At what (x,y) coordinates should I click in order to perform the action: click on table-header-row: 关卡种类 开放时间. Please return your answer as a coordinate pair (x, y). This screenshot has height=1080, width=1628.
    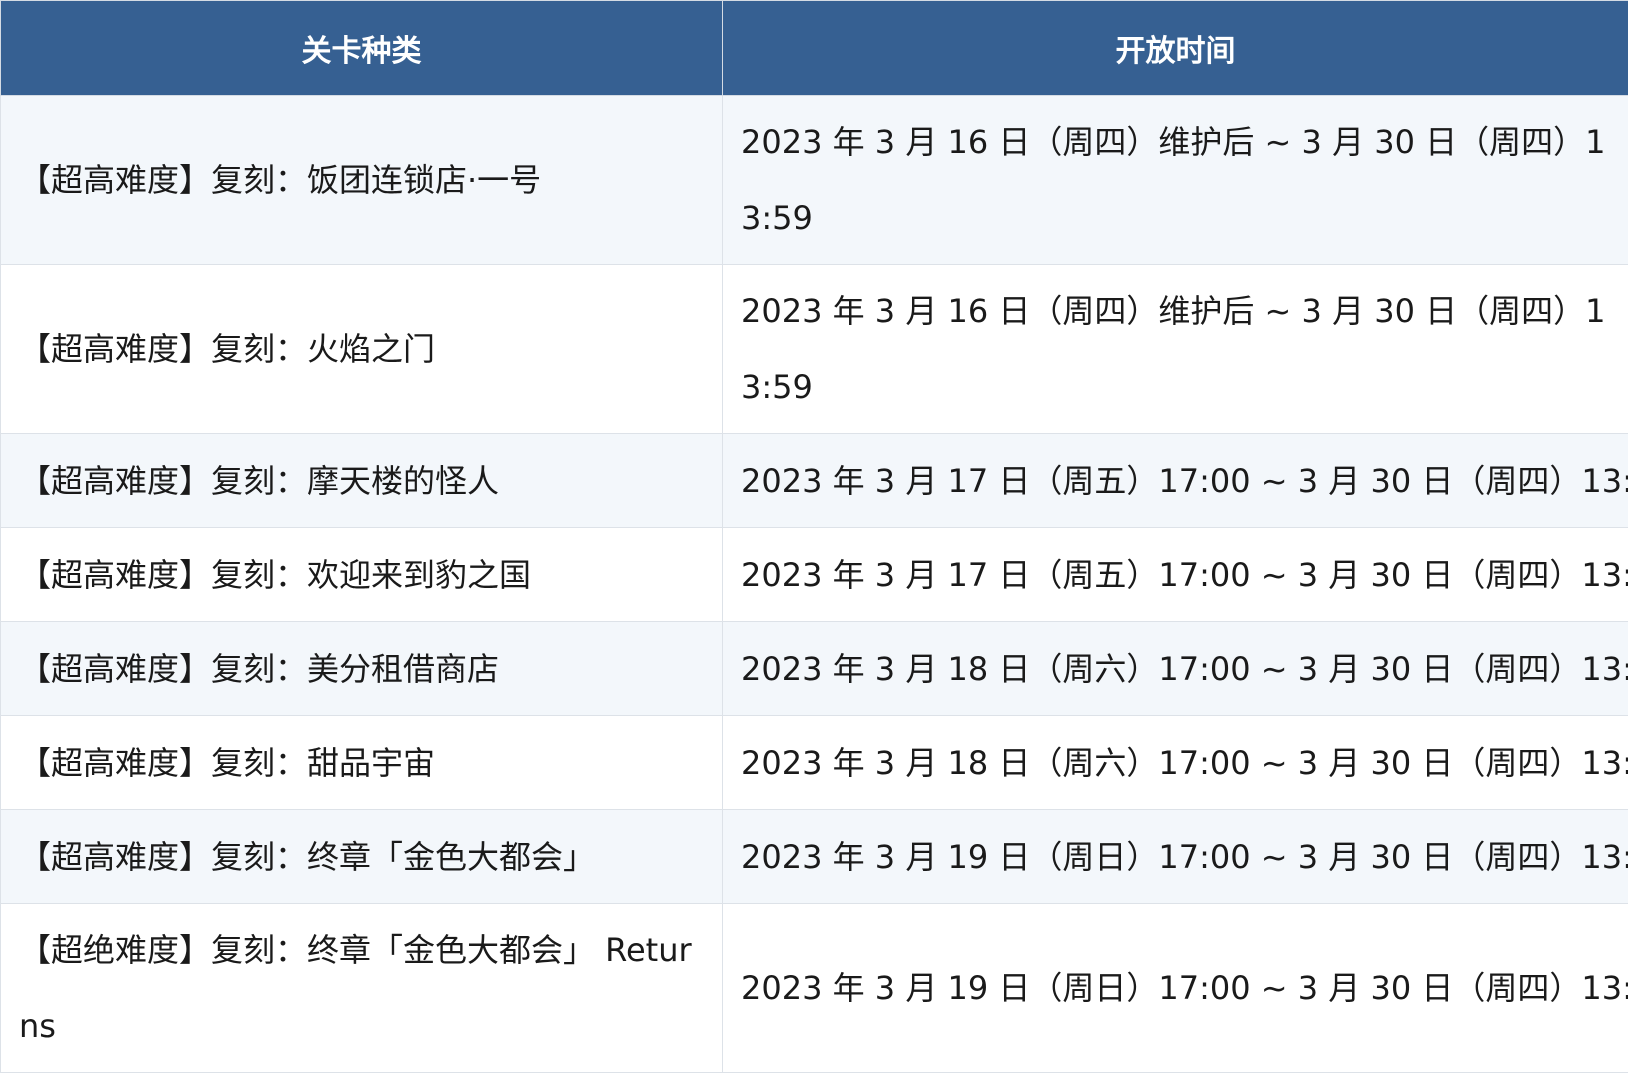
    Looking at the image, I should click on (814, 48).